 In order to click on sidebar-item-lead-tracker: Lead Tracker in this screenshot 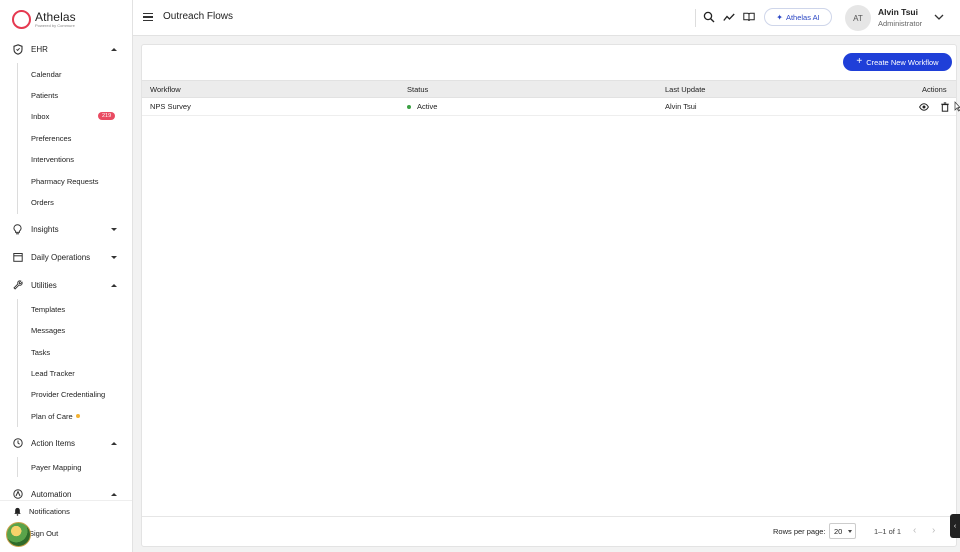, I will do `click(53, 373)`.